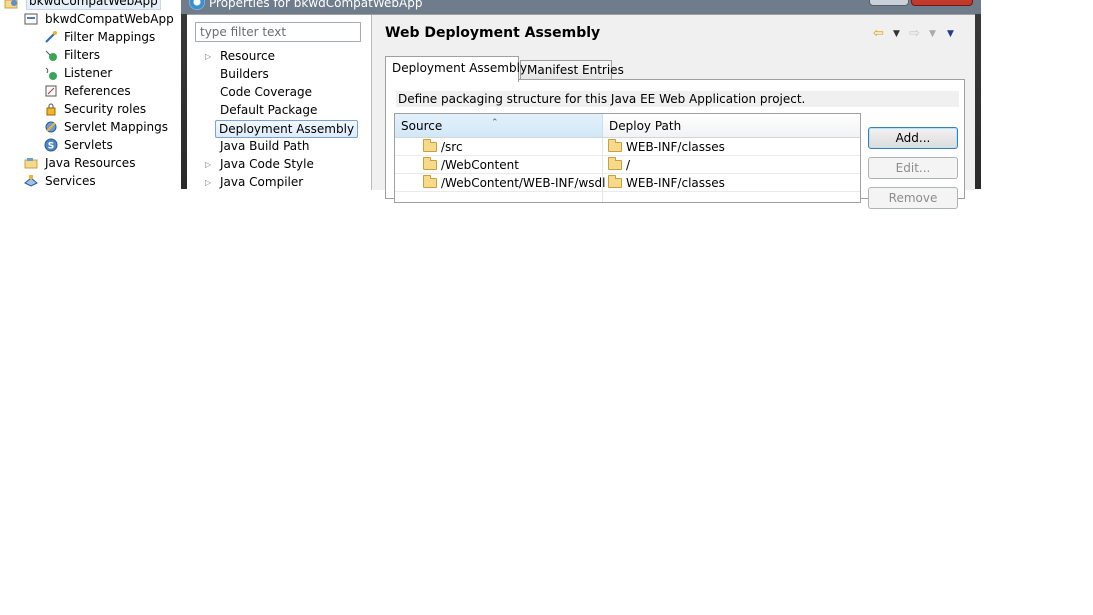  What do you see at coordinates (97, 91) in the screenshot?
I see `tree-item-label: References` at bounding box center [97, 91].